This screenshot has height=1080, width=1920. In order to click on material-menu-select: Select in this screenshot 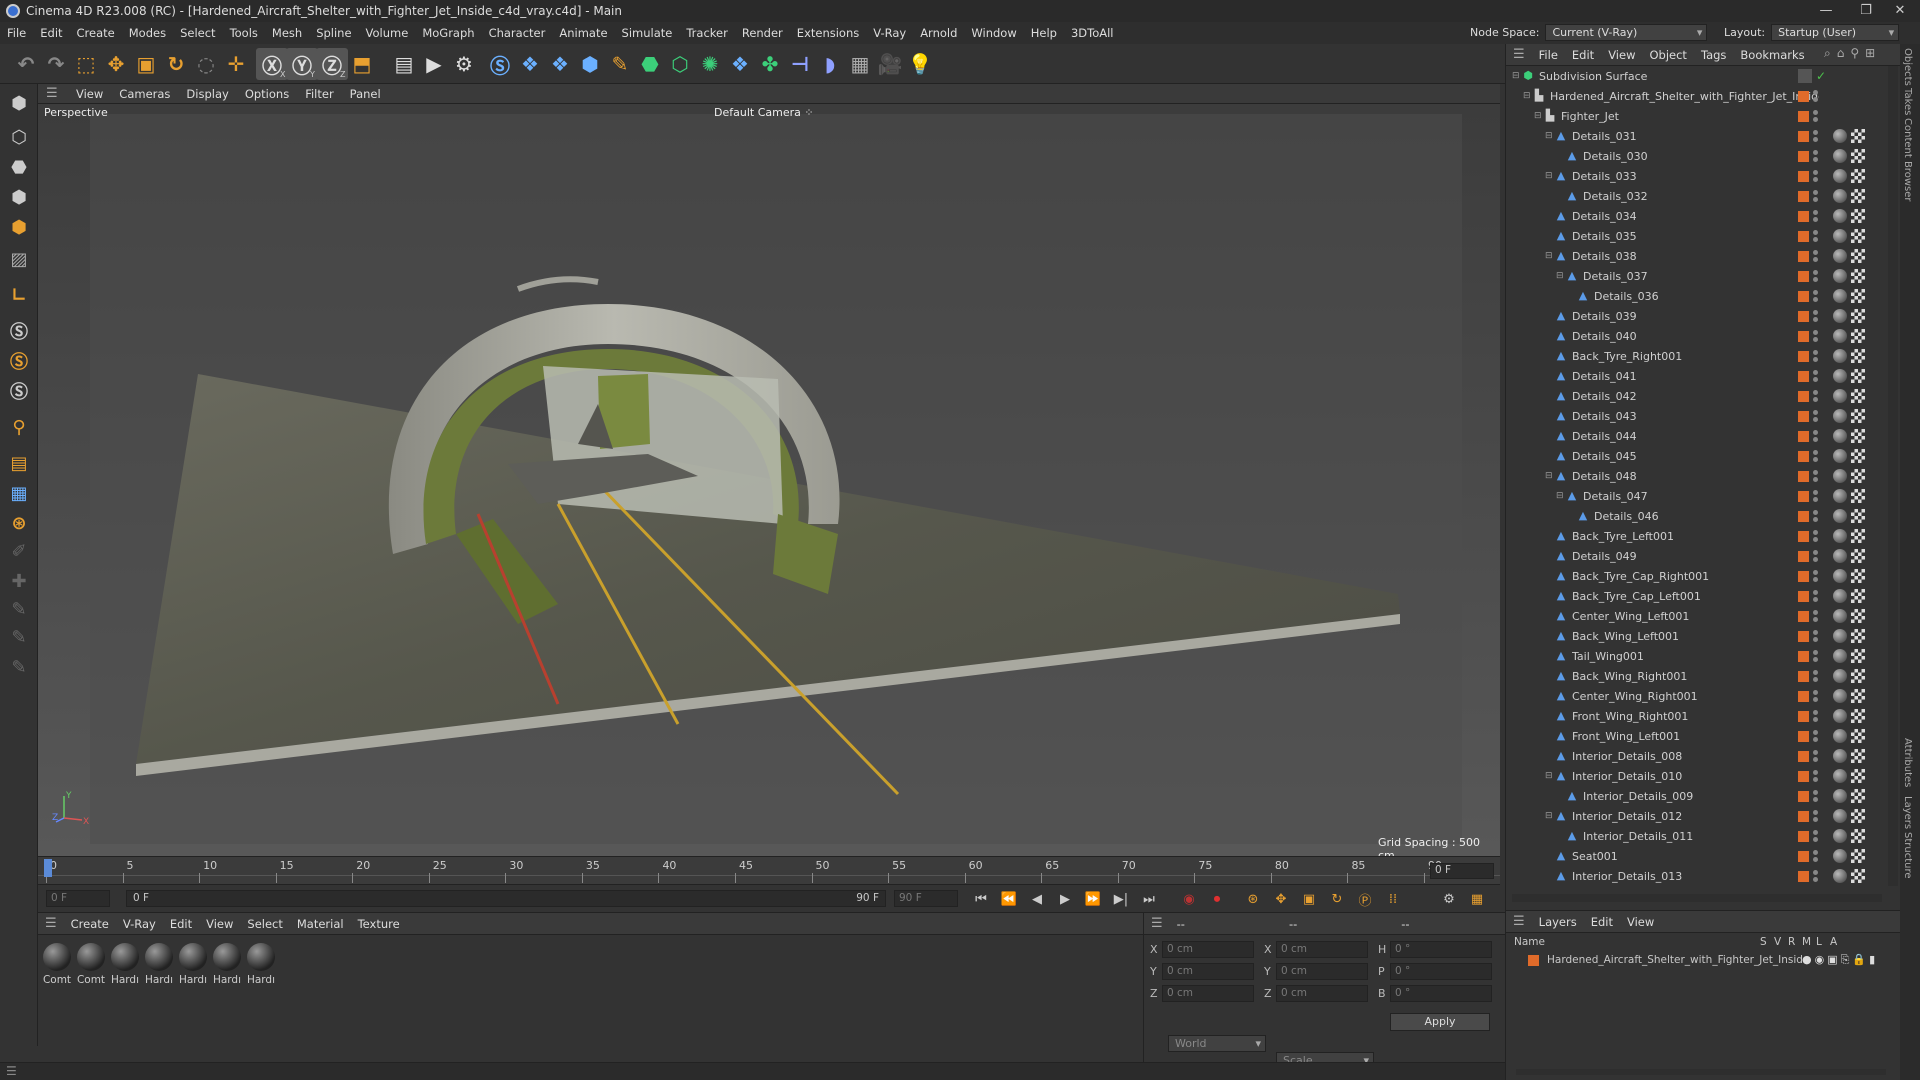, I will do `click(264, 924)`.